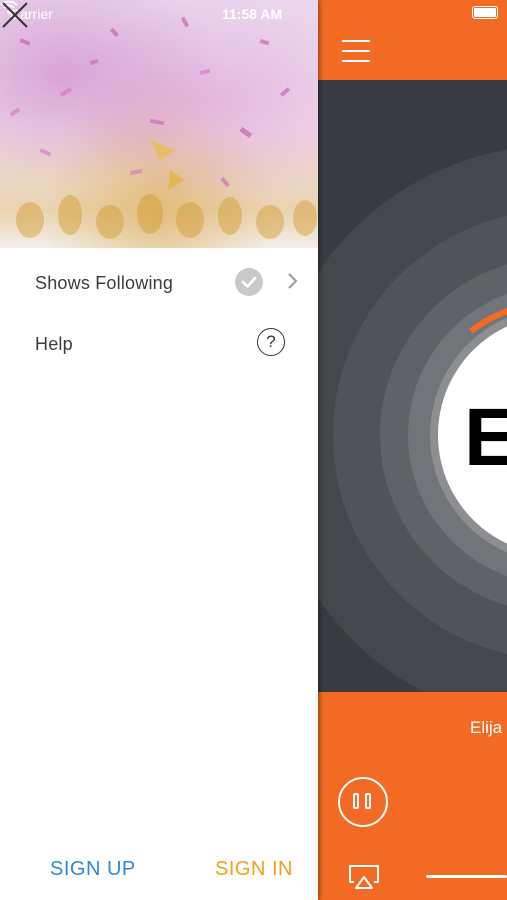 This screenshot has height=900, width=507. I want to click on menu-item-shows-following: Shows Following, so click(159, 288).